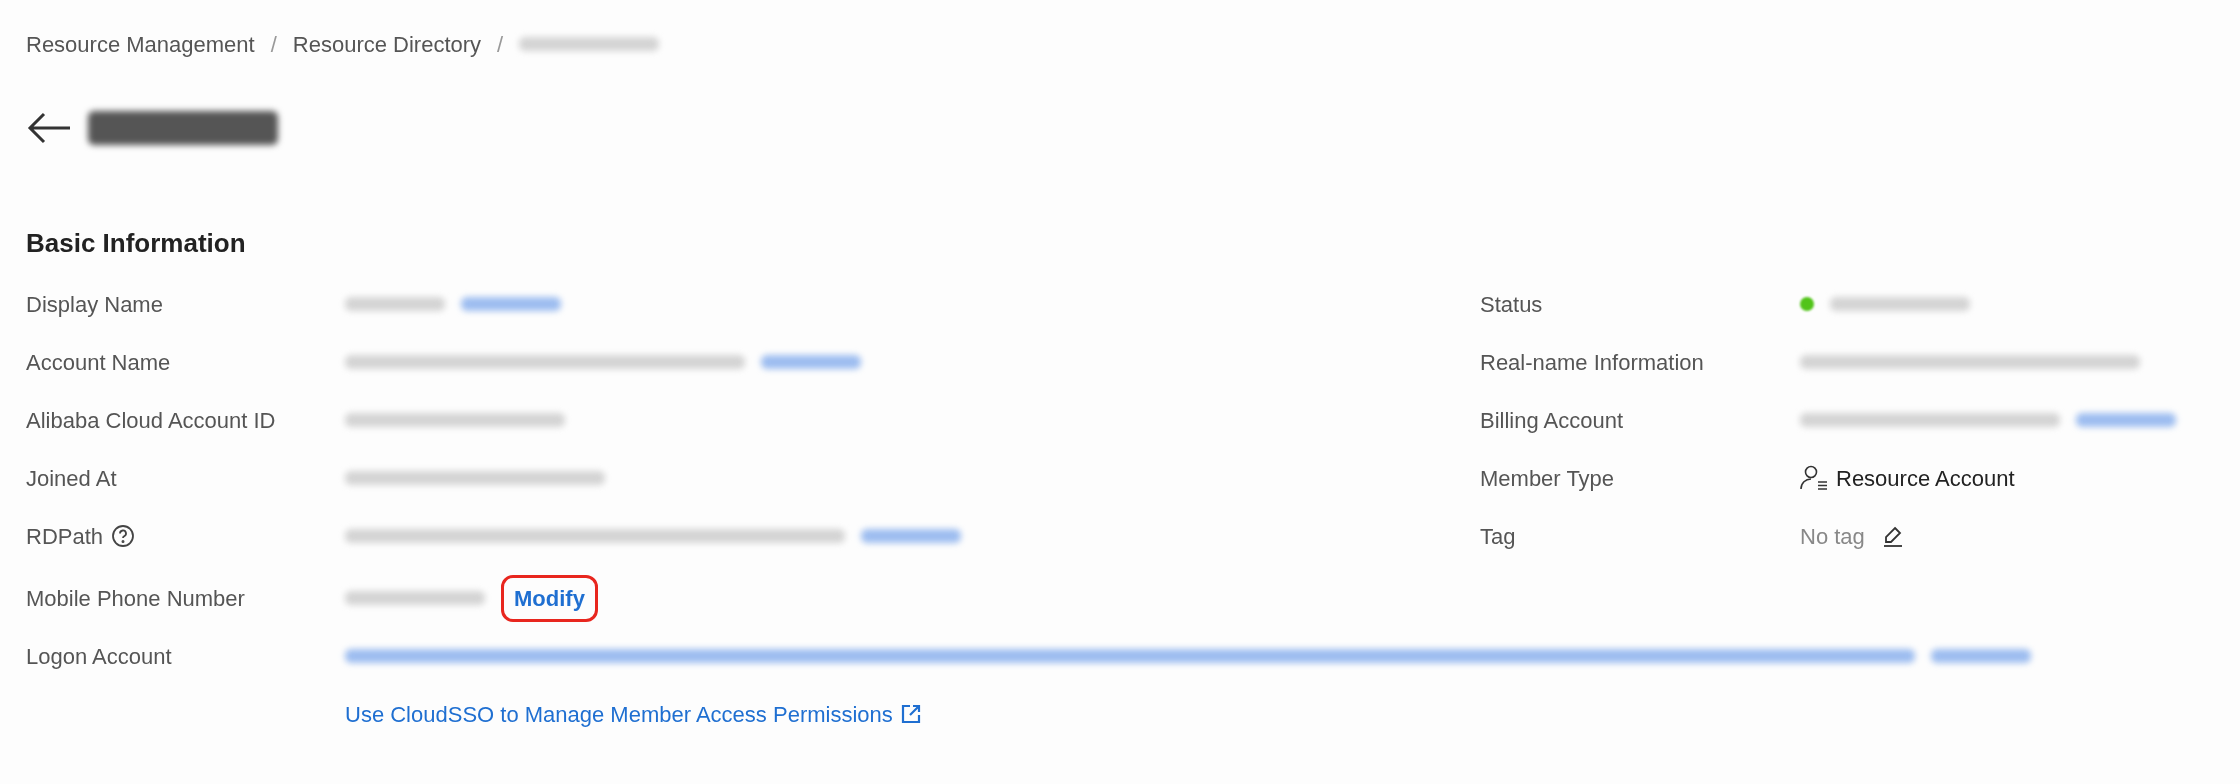 Image resolution: width=2240 pixels, height=784 pixels. What do you see at coordinates (151, 420) in the screenshot?
I see `field-label: Alibaba Cloud Account ID` at bounding box center [151, 420].